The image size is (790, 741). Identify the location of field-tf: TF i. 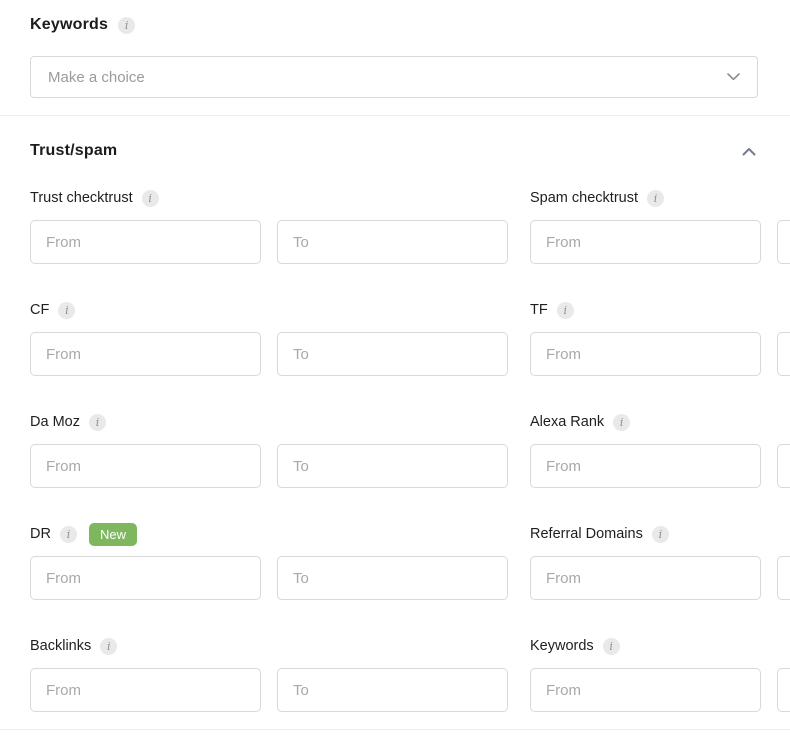
(660, 338).